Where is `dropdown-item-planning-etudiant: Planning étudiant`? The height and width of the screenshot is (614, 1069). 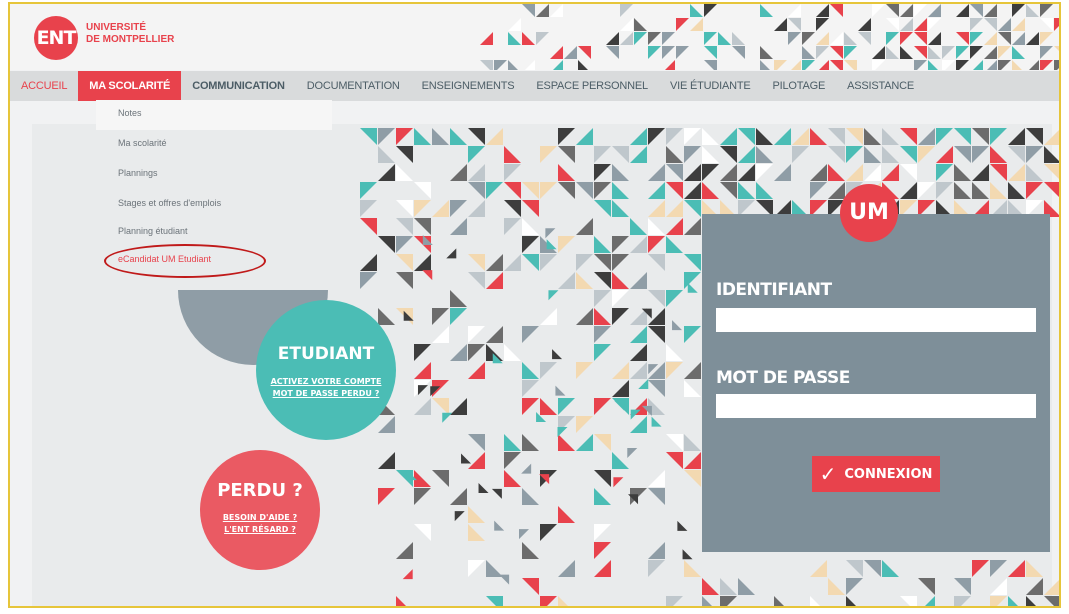
dropdown-item-planning-etudiant: Planning étudiant is located at coordinates (153, 231).